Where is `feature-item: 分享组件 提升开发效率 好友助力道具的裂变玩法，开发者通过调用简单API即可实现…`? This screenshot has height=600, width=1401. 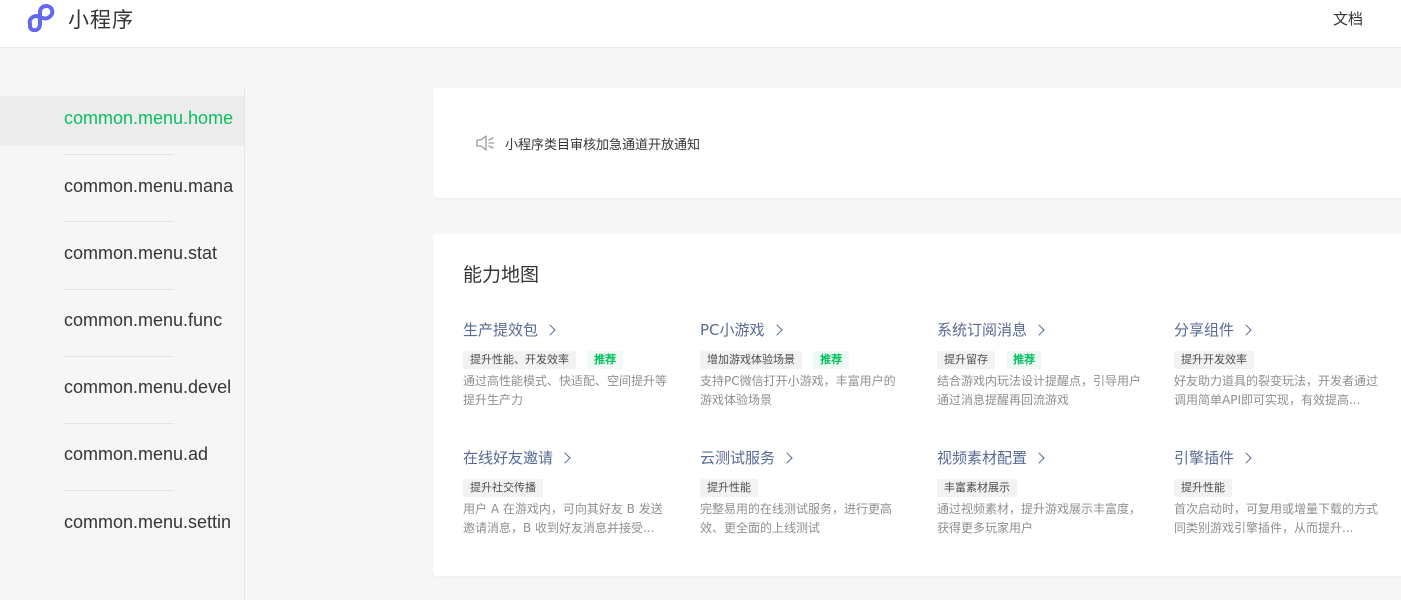 feature-item: 分享组件 提升开发效率 好友助力道具的裂变玩法，开发者通过调用简单API即可实现… is located at coordinates (1284, 364).